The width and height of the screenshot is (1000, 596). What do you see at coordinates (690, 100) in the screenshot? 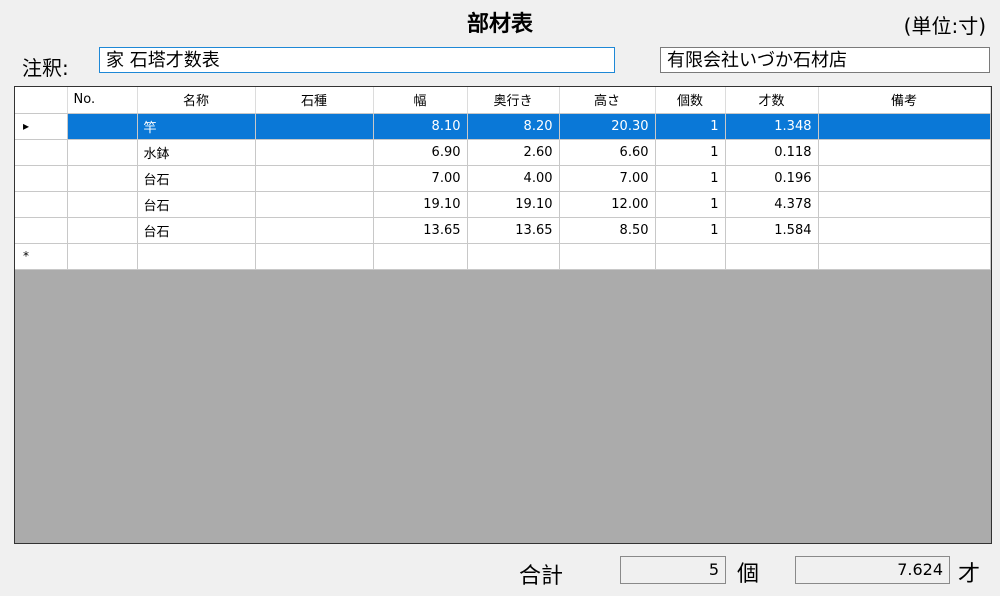
I see `col-header-count: 個数` at bounding box center [690, 100].